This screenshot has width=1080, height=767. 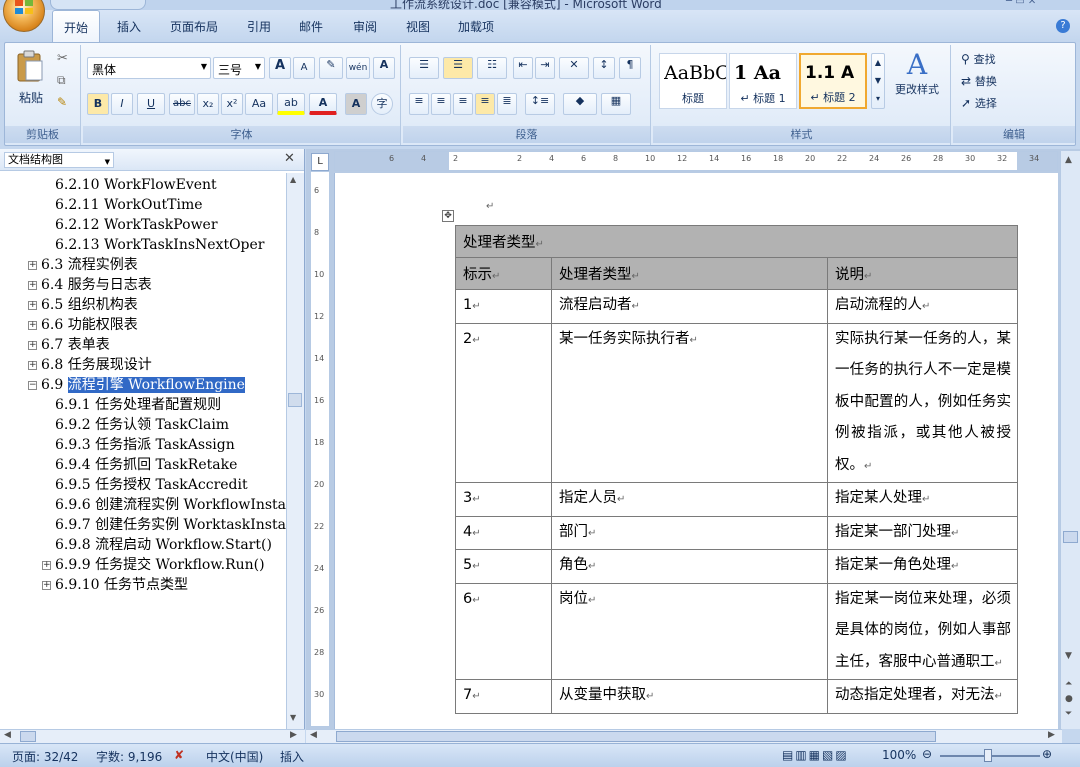 What do you see at coordinates (503, 306) in the screenshot?
I see `table-cell: 1↵` at bounding box center [503, 306].